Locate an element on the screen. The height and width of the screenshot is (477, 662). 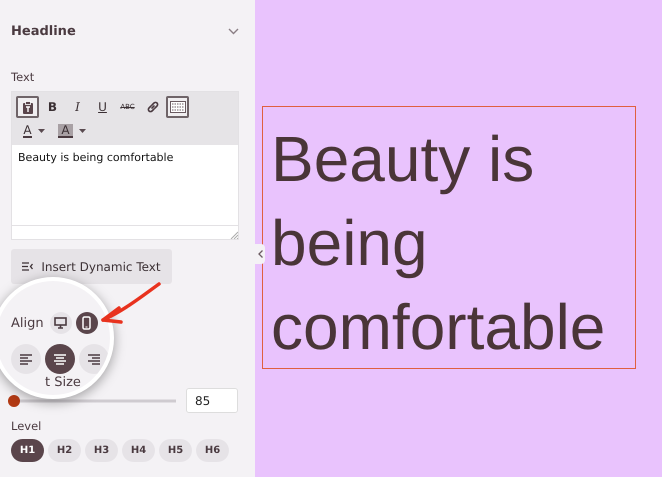
chevron-left-icon is located at coordinates (260, 254).